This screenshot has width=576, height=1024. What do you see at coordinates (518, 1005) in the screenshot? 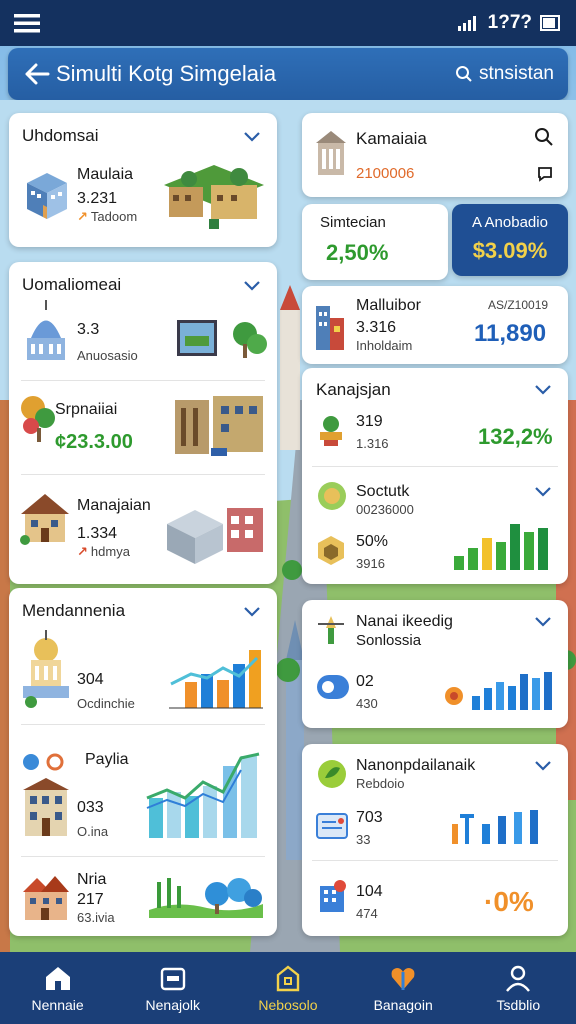
I see `nav-label: Tsdblio` at bounding box center [518, 1005].